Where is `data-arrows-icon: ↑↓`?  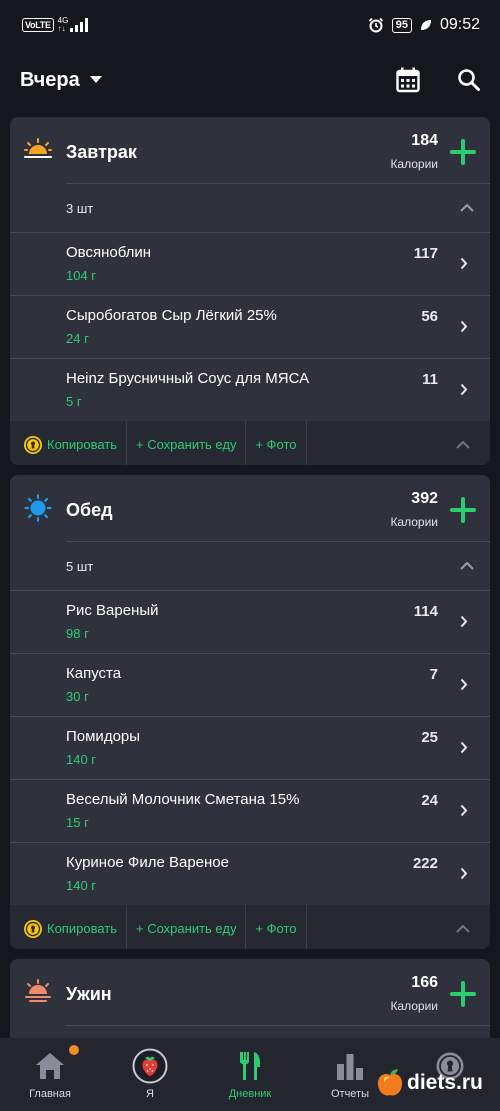 data-arrows-icon: ↑↓ is located at coordinates (61, 28).